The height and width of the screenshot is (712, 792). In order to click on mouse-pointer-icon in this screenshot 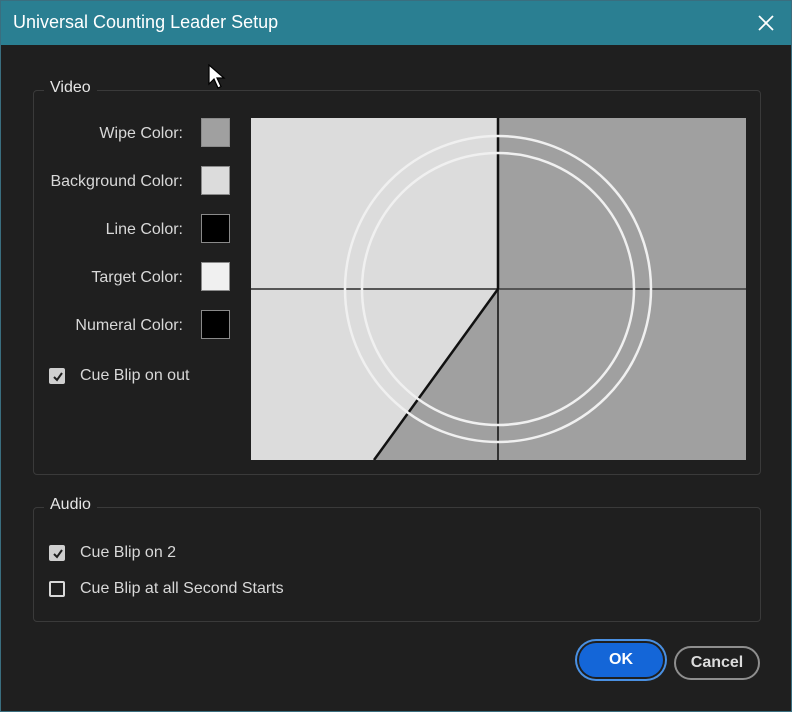, I will do `click(217, 79)`.